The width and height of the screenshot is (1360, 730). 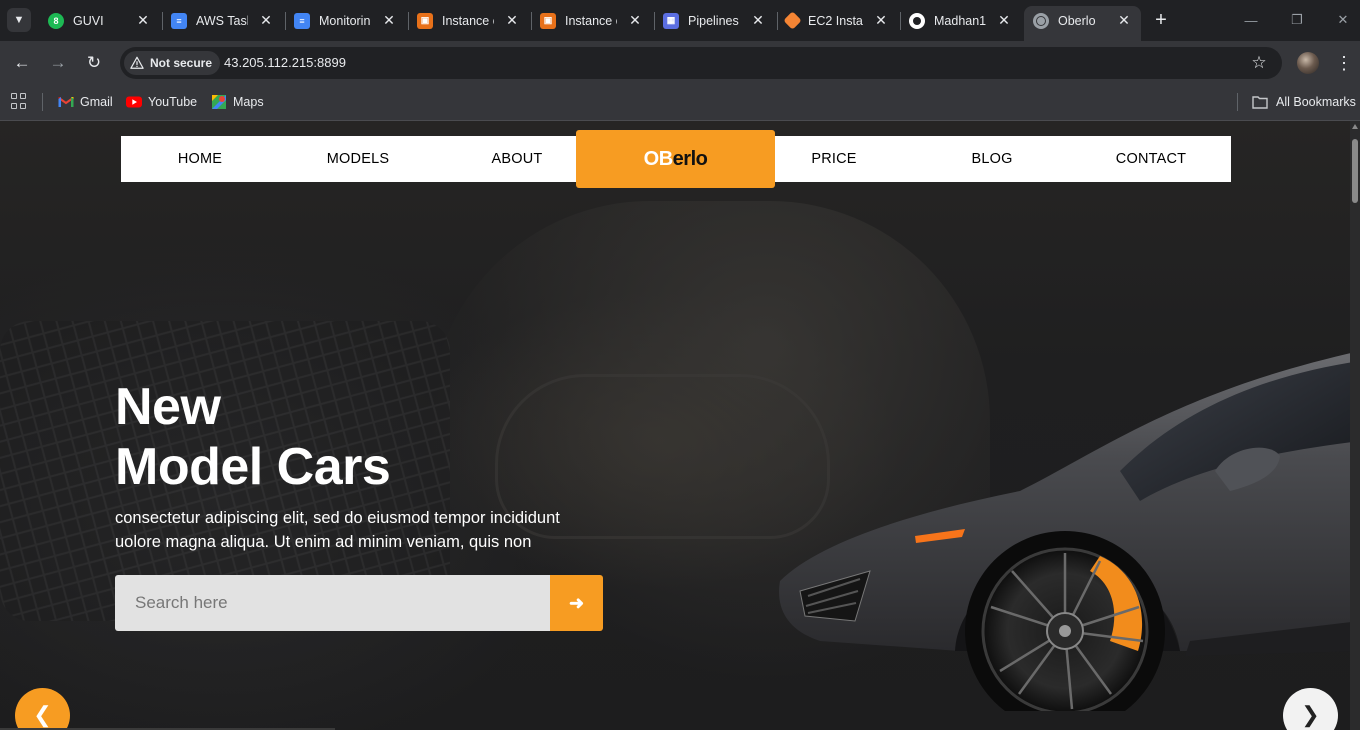 What do you see at coordinates (253, 437) in the screenshot?
I see `hero-title: New Model Cars` at bounding box center [253, 437].